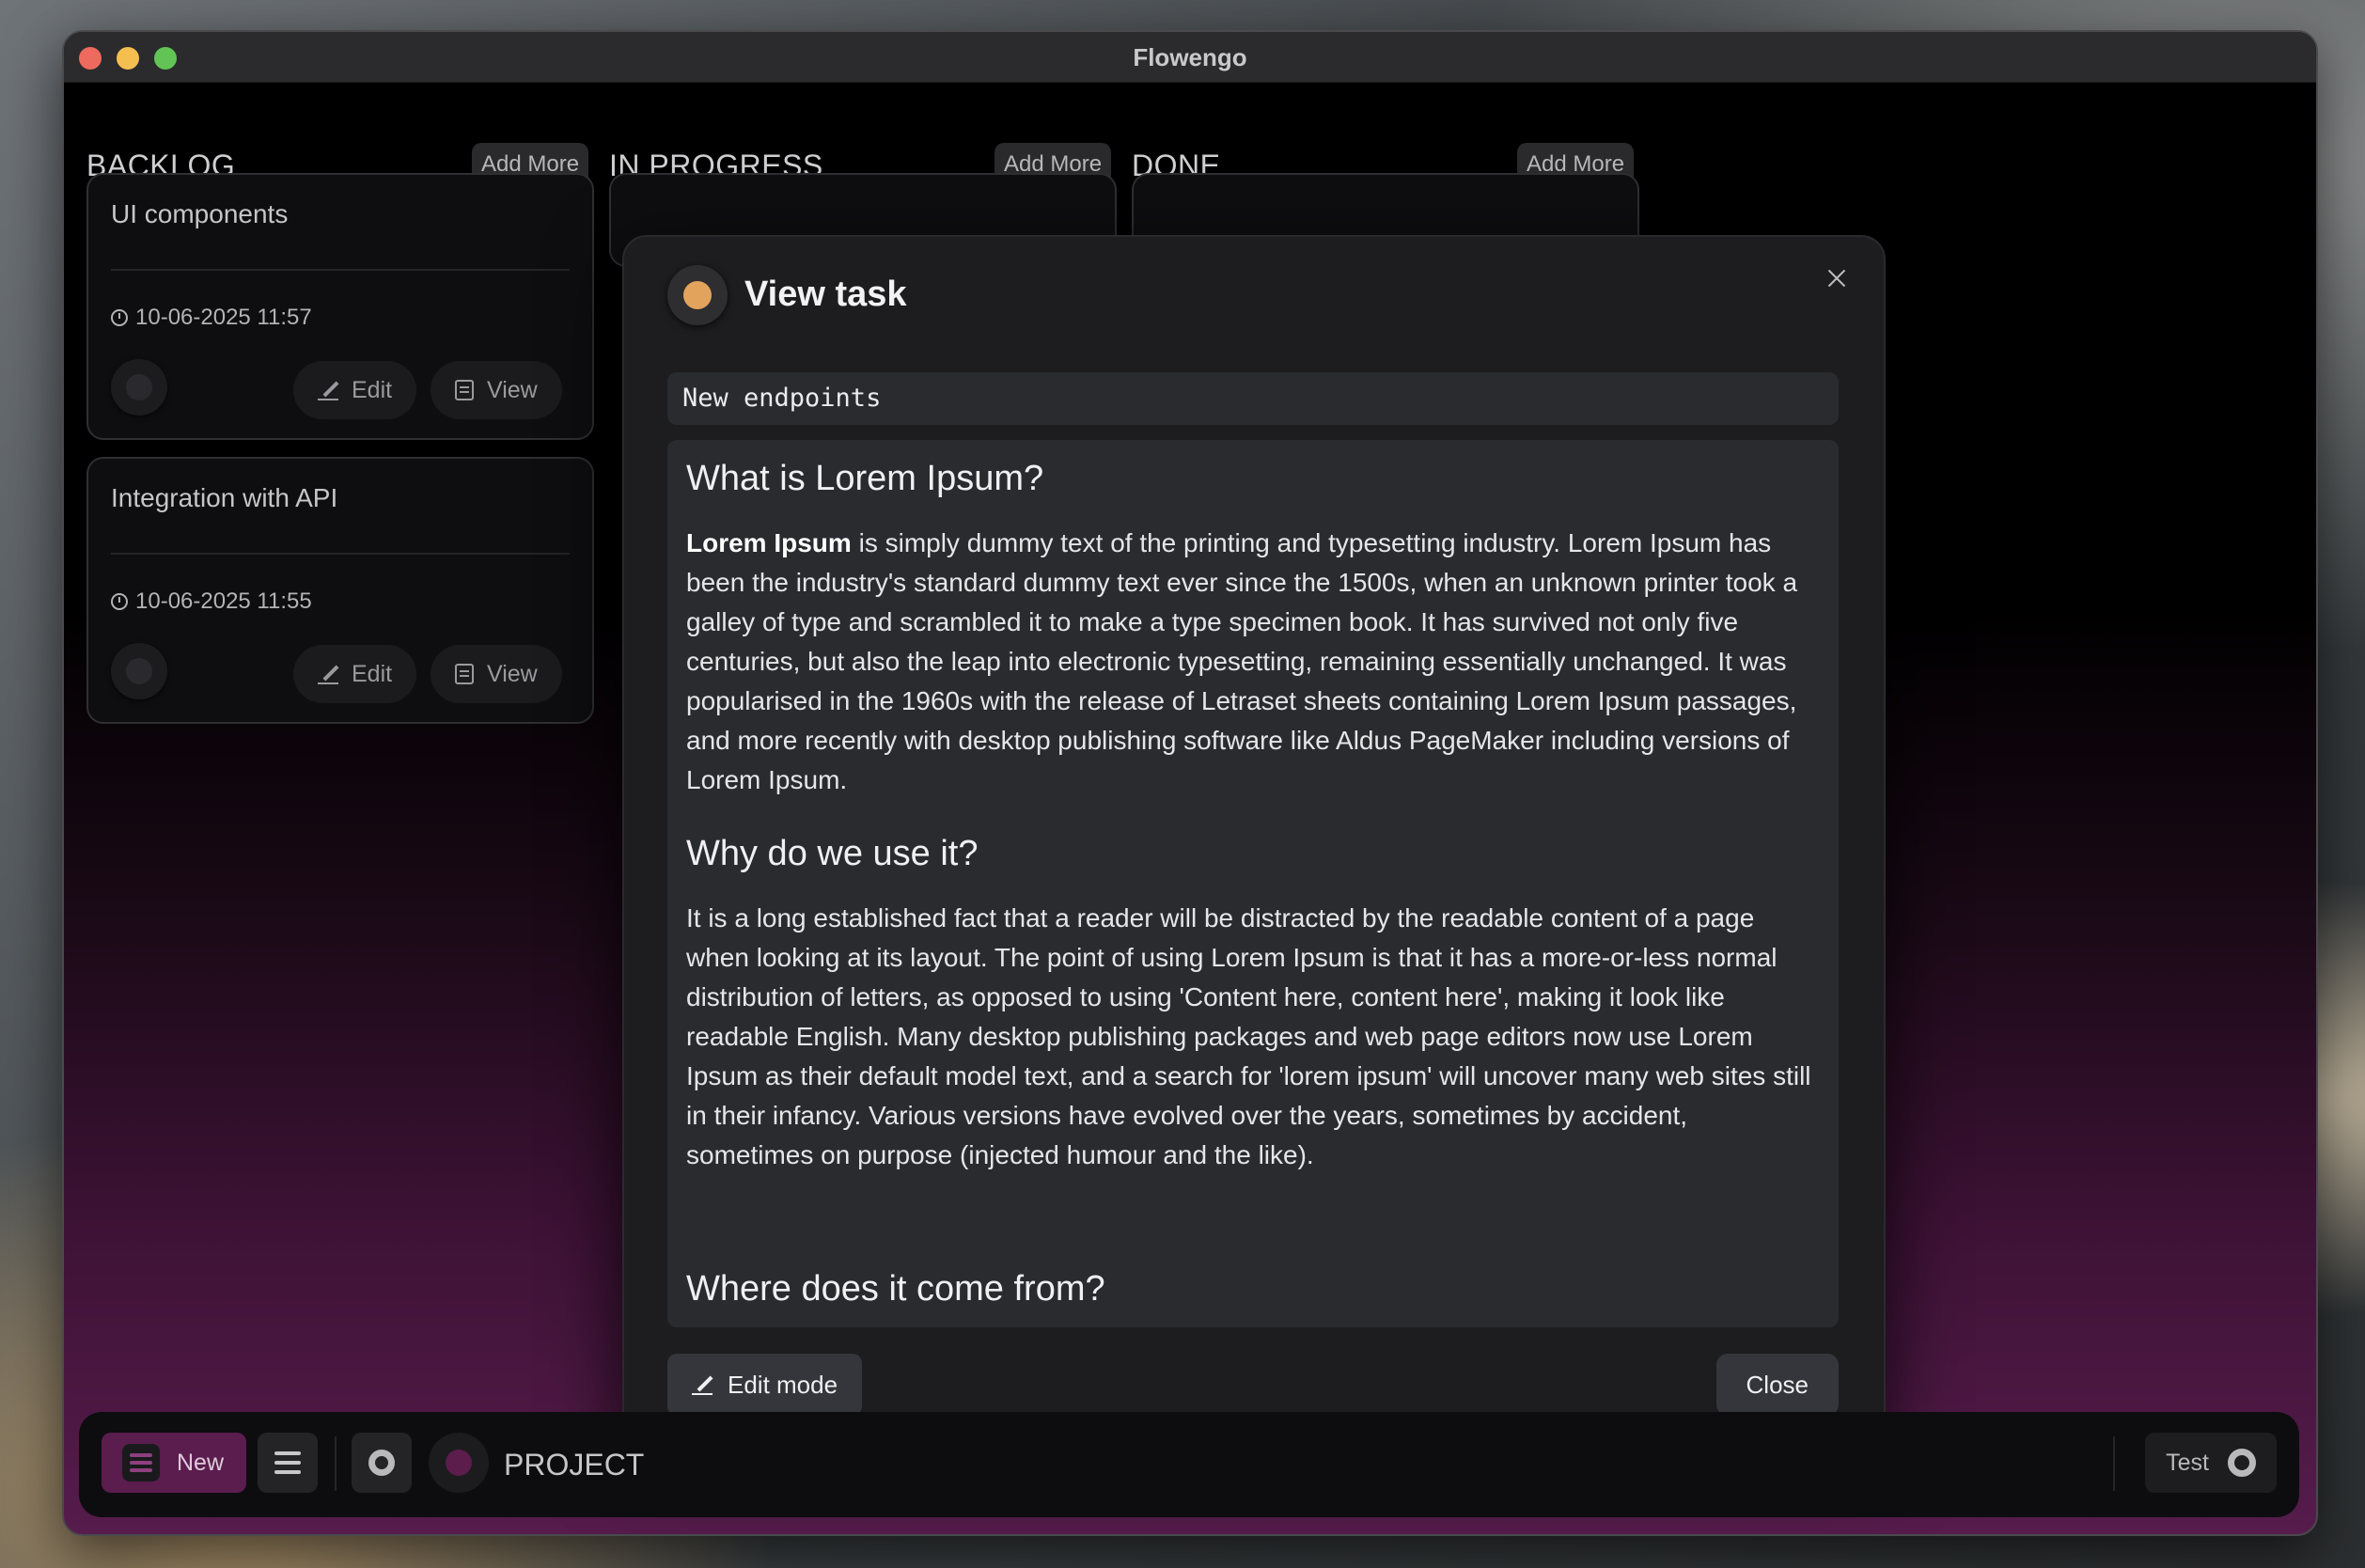 This screenshot has width=2365, height=1568. Describe the element at coordinates (826, 294) in the screenshot. I see `modal-title: View task` at that location.